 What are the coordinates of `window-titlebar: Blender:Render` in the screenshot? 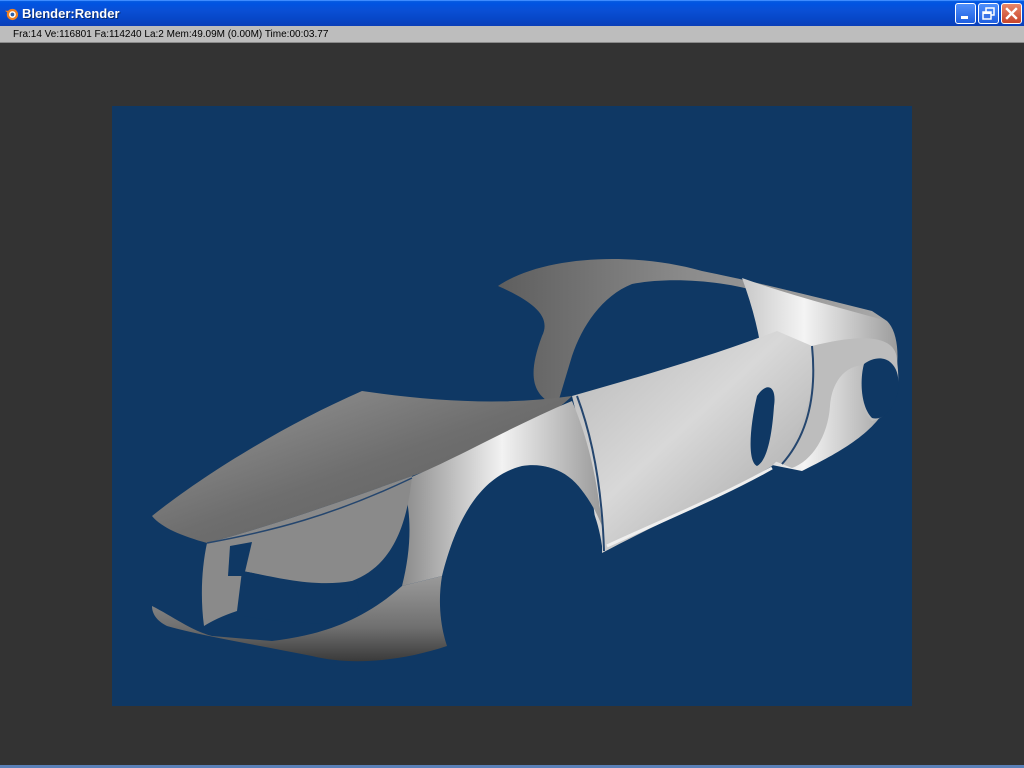 It's located at (512, 13).